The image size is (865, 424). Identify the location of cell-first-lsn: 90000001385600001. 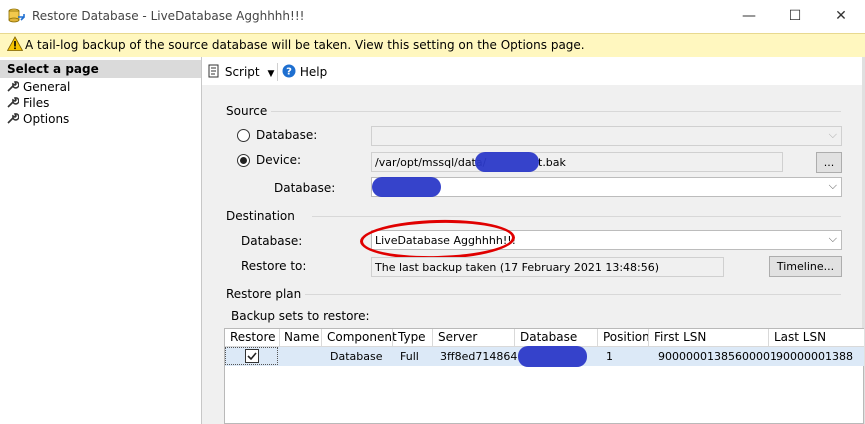
(717, 356).